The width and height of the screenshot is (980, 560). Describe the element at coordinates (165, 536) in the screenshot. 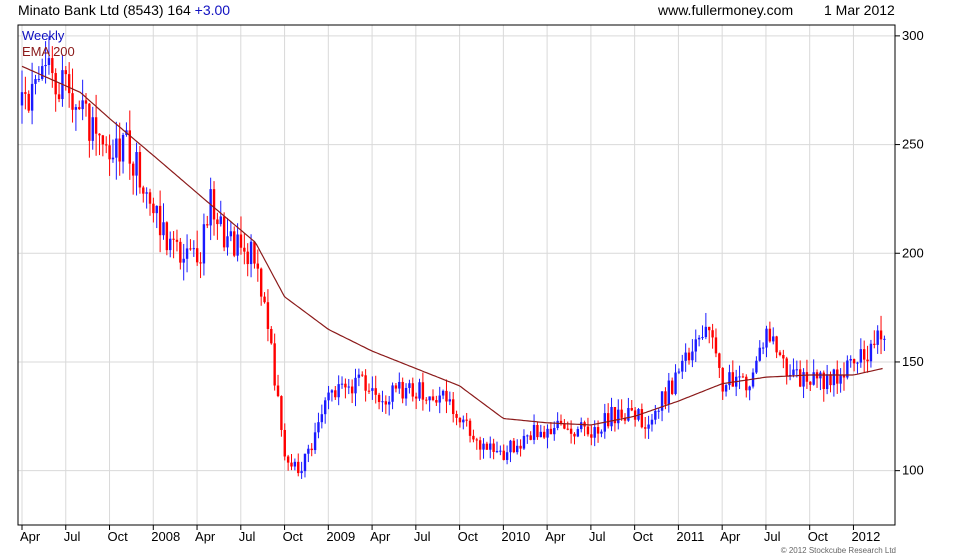

I see `x-tick-label: 2008` at that location.